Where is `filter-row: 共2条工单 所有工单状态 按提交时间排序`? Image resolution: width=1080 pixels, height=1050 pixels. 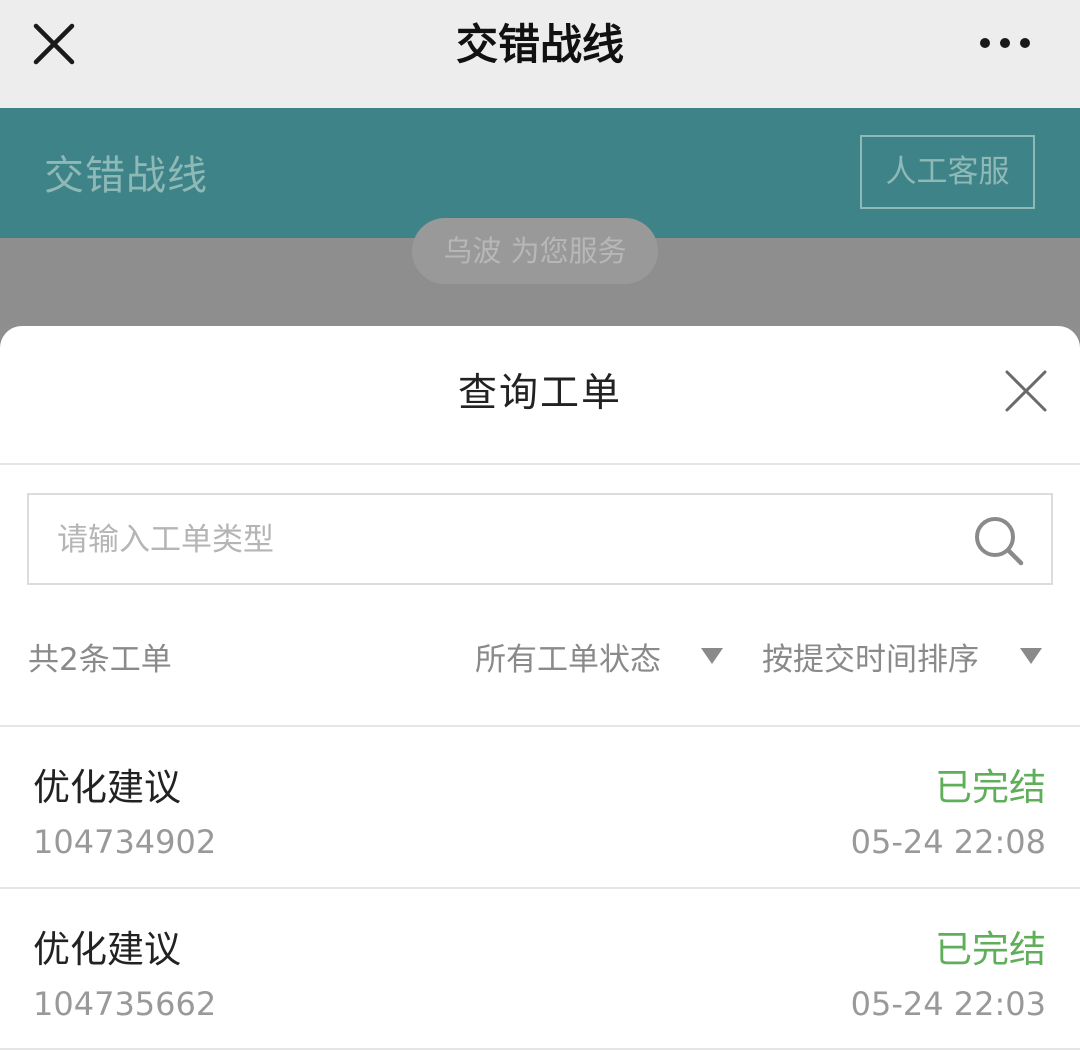
filter-row: 共2条工单 所有工单状态 按提交时间排序 is located at coordinates (540, 656).